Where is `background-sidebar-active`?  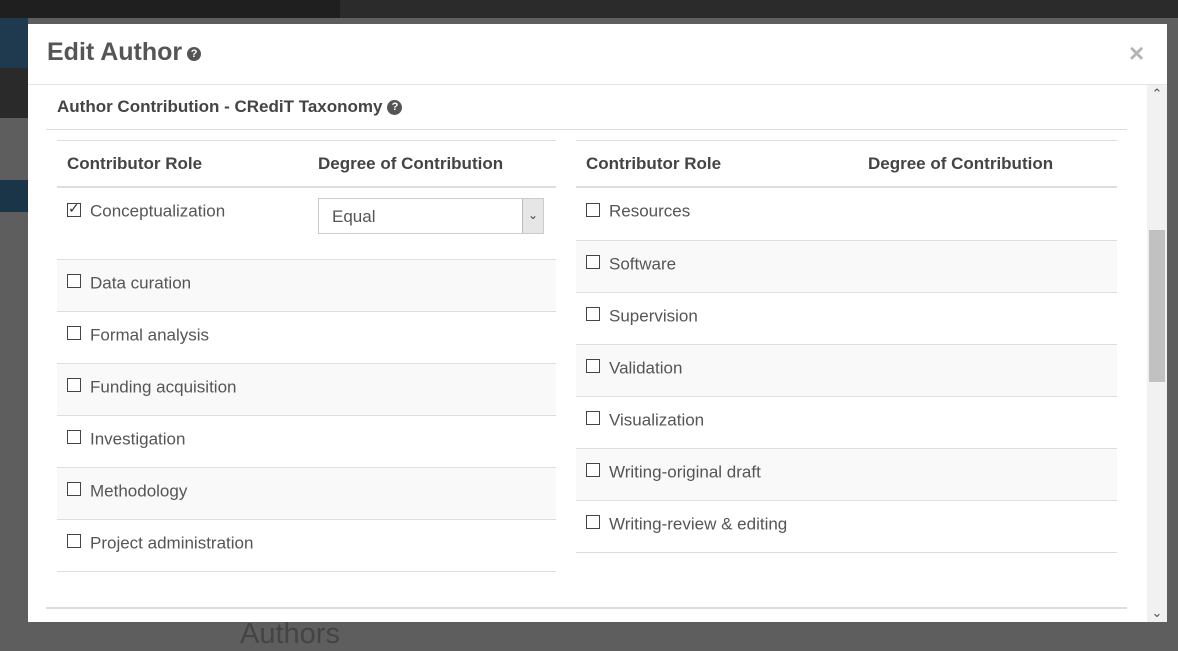 background-sidebar-active is located at coordinates (14, 196).